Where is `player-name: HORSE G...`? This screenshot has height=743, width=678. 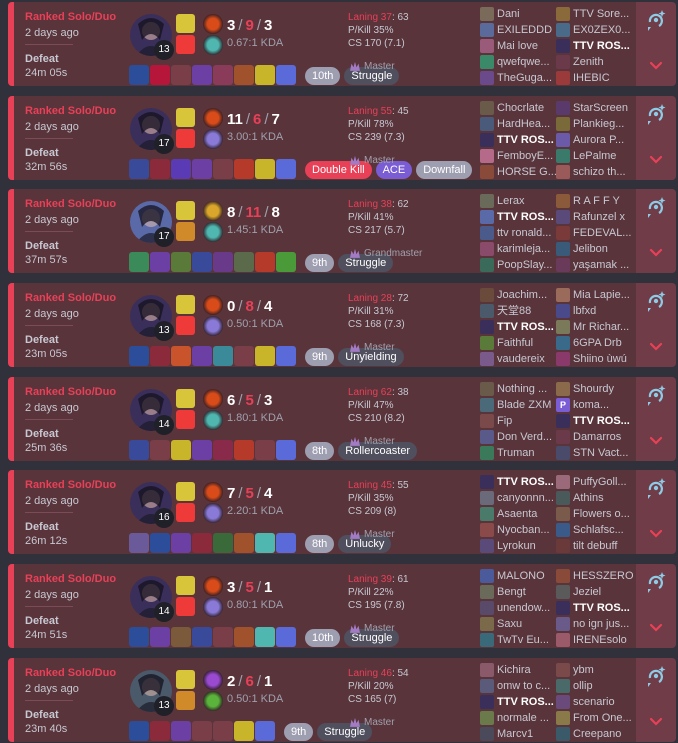
player-name: HORSE G... is located at coordinates (527, 172).